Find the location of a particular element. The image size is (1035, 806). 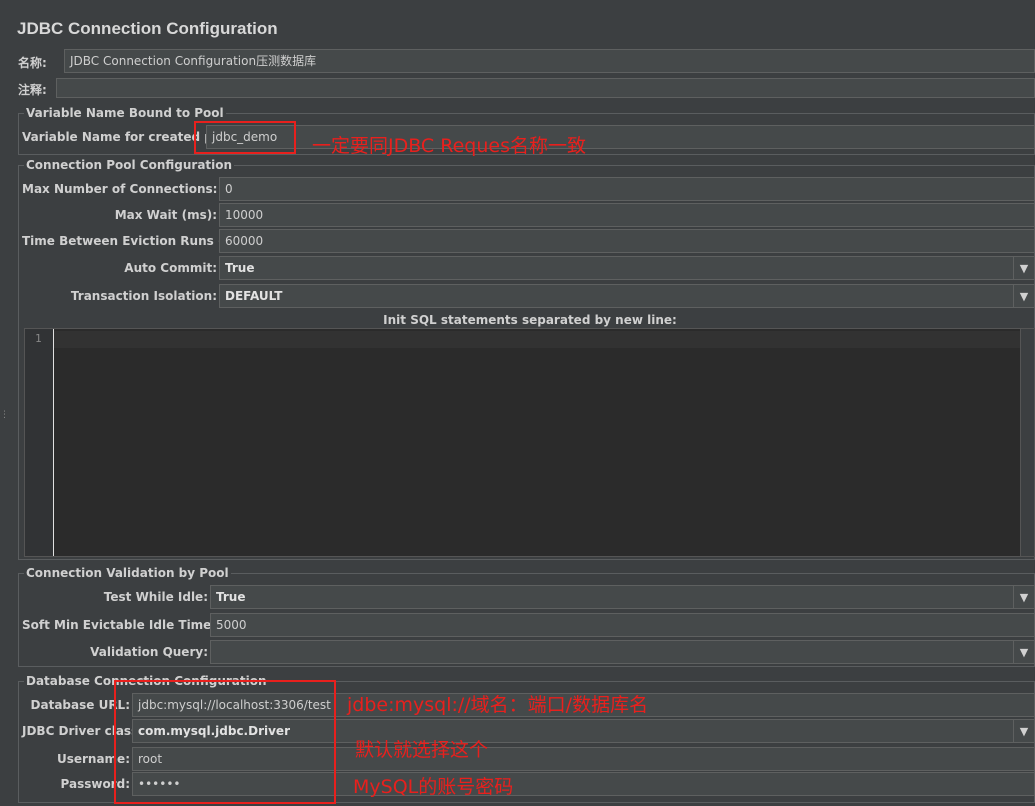

current-line-highlight is located at coordinates (537, 339).